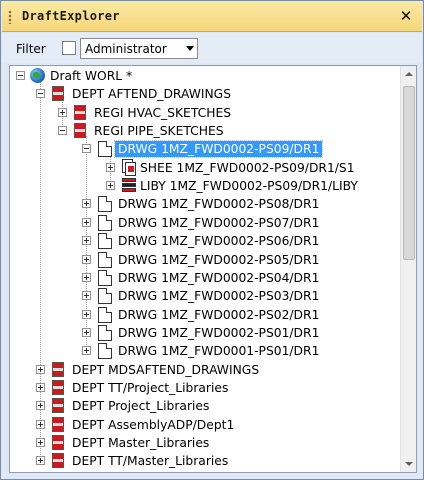 Image resolution: width=424 pixels, height=480 pixels. I want to click on filter-dropdown: Administrator, so click(139, 48).